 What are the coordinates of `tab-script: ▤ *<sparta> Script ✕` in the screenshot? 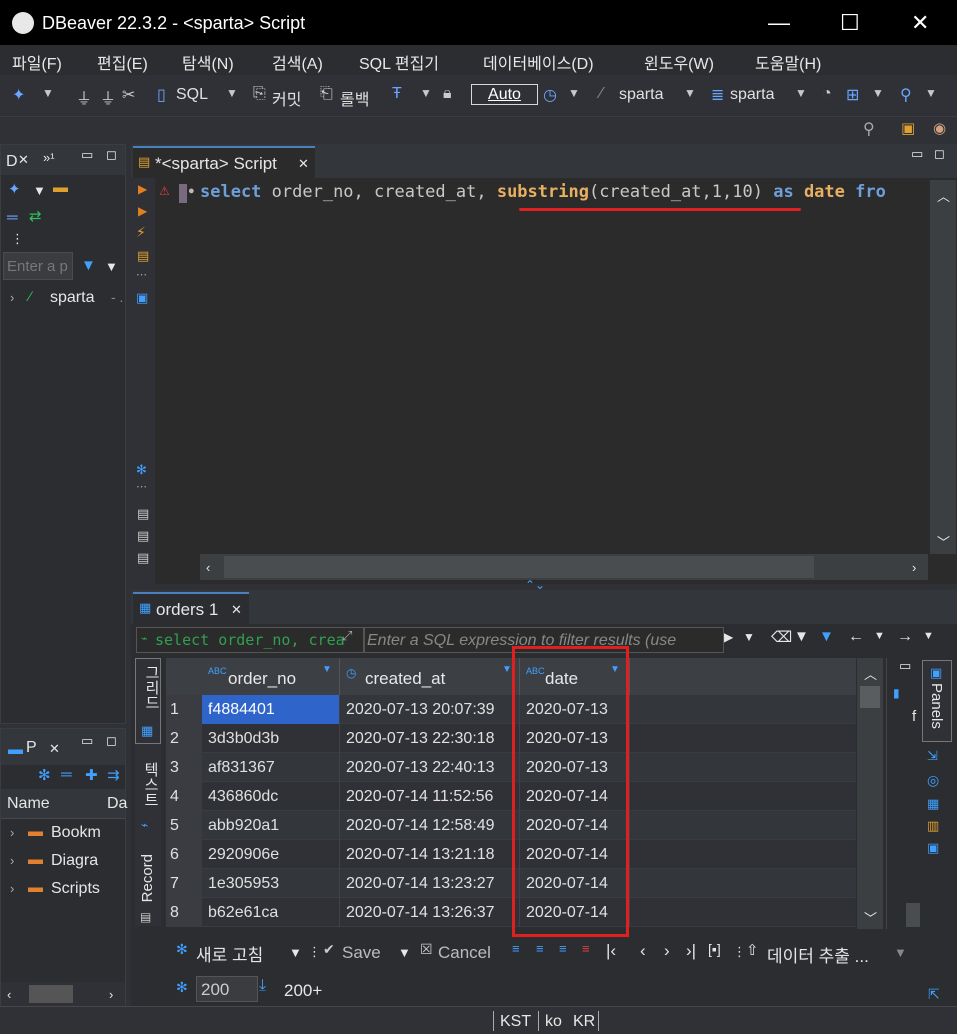 It's located at (224, 162).